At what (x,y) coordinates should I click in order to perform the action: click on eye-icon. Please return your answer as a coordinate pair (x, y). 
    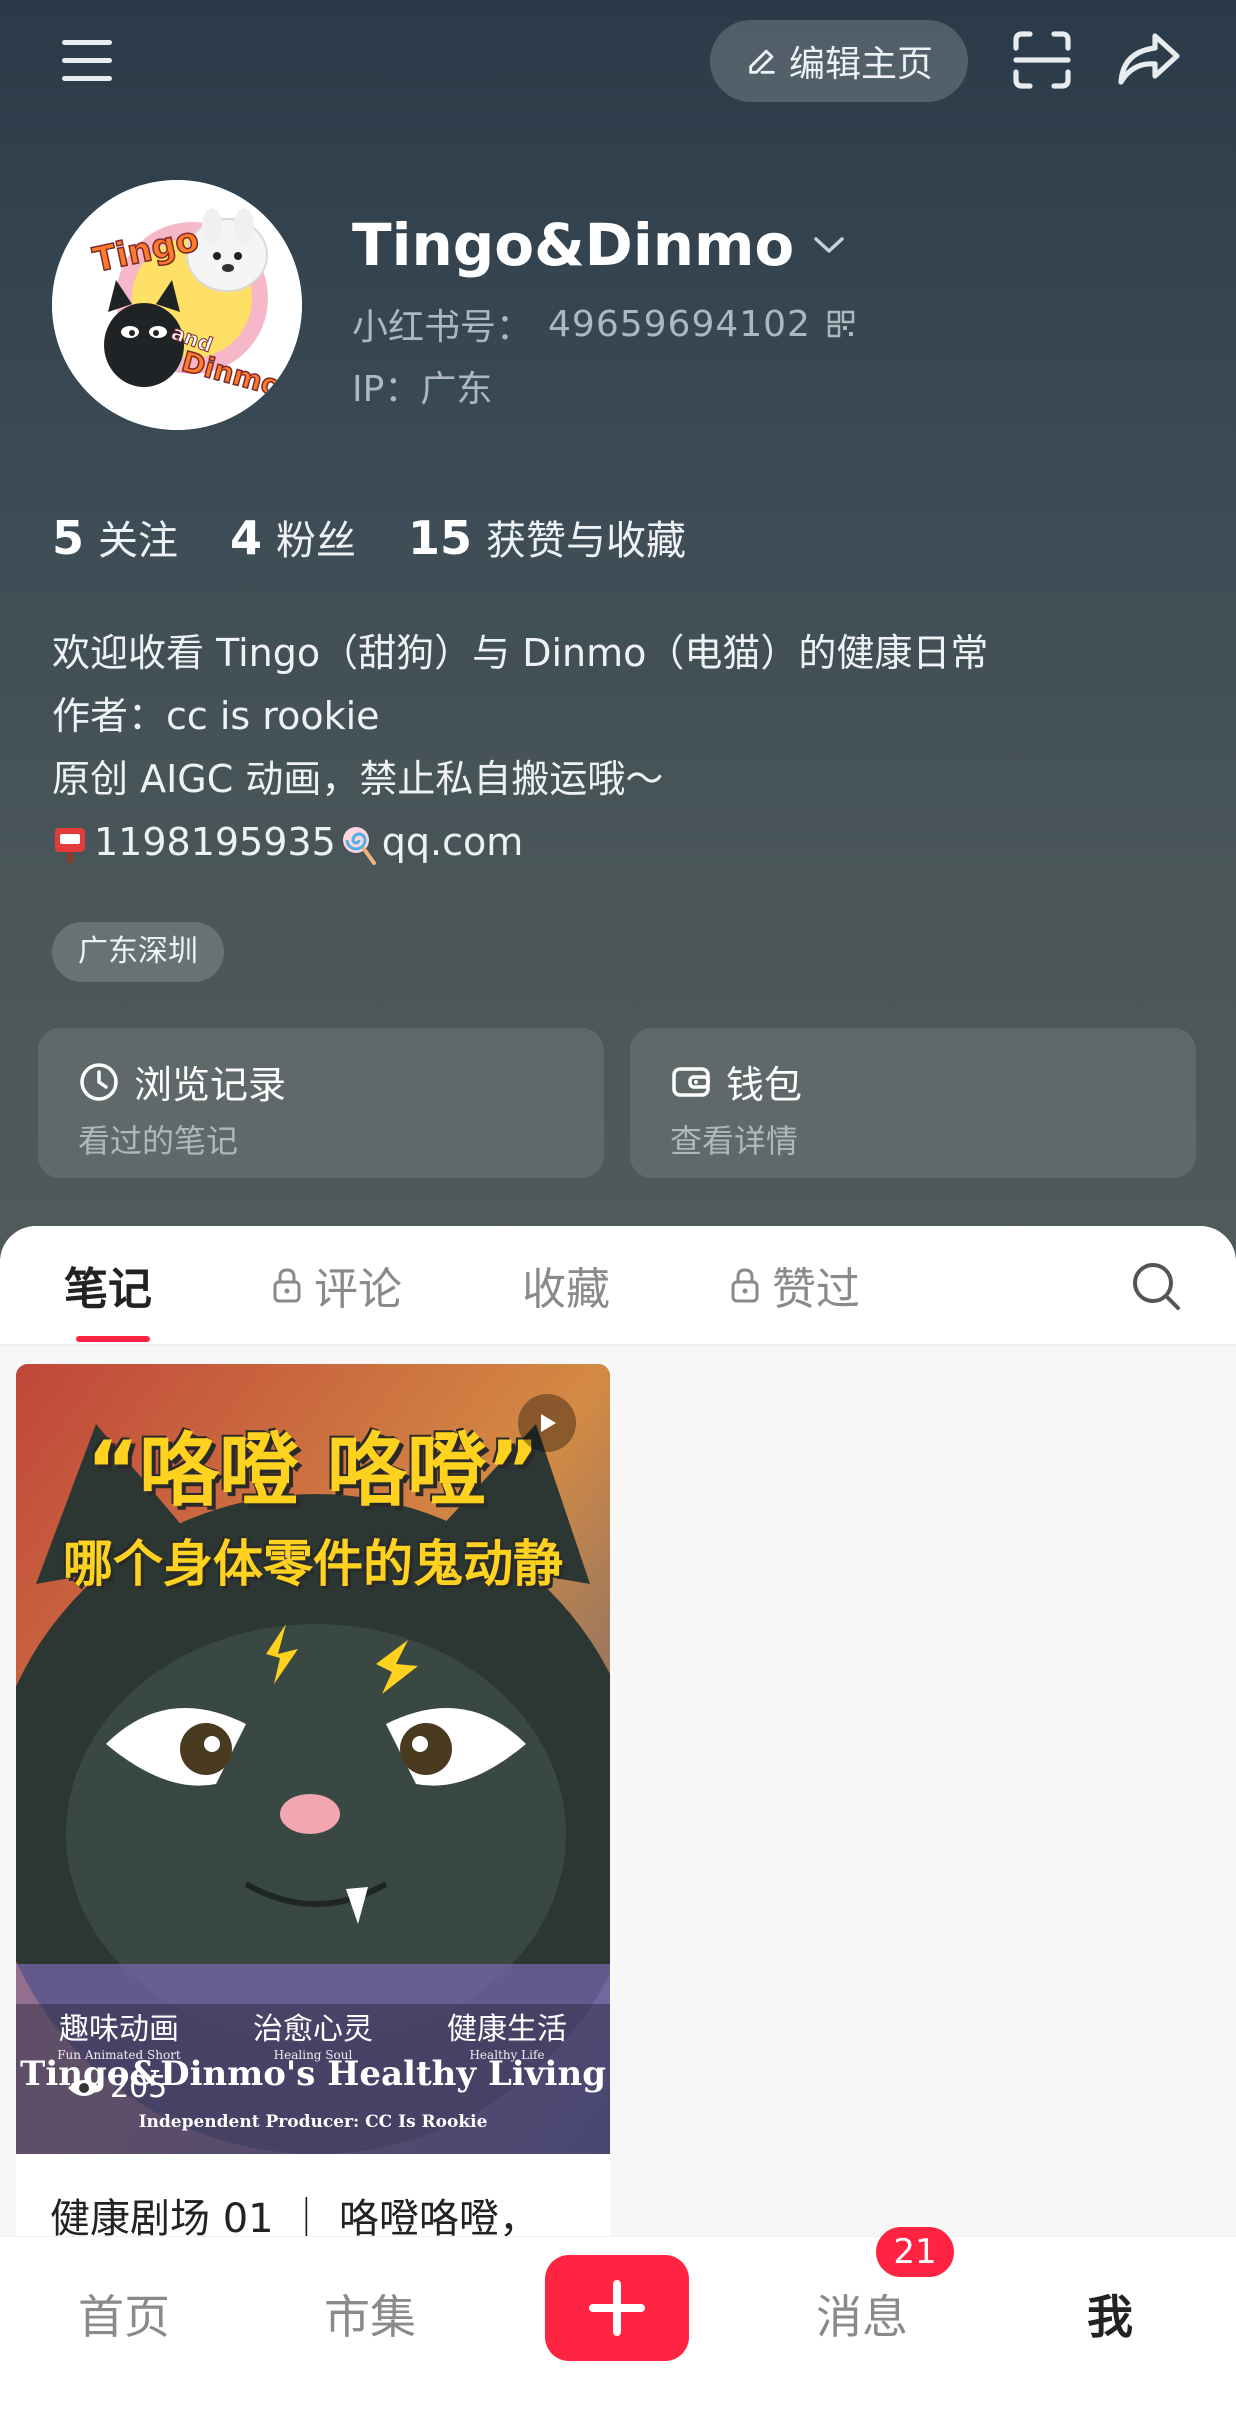
    Looking at the image, I should click on (84, 2087).